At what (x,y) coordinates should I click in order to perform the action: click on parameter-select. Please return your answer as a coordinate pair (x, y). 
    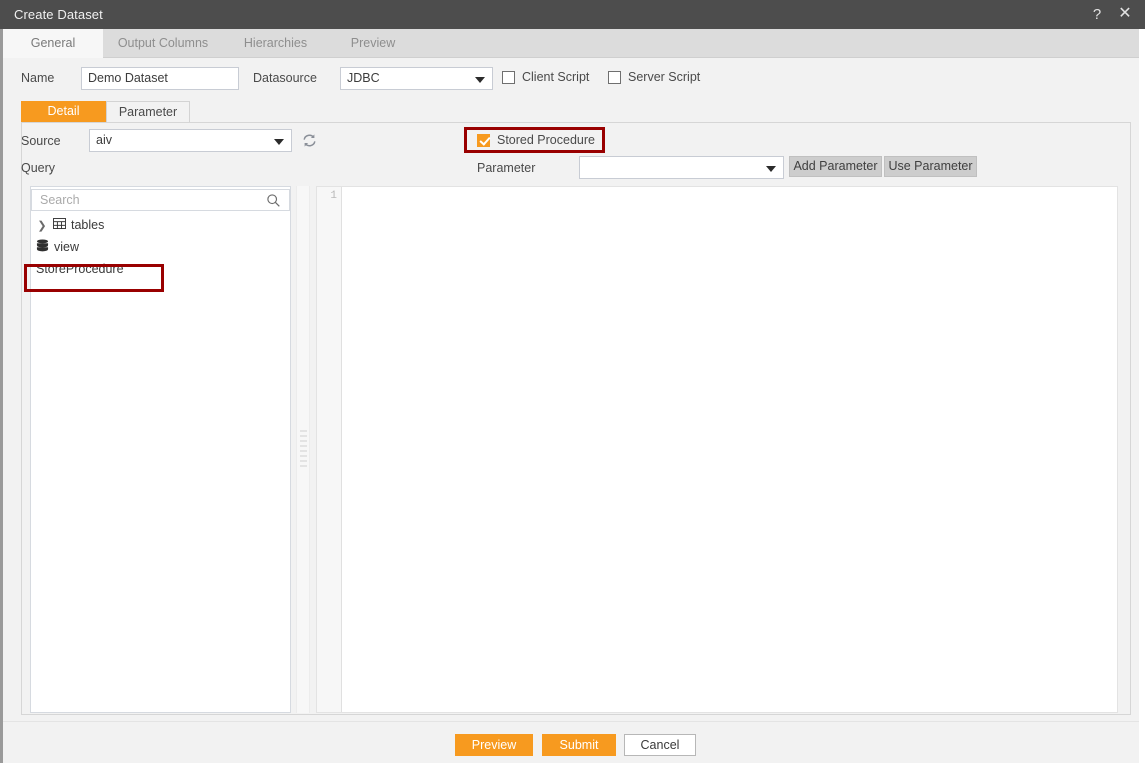
    Looking at the image, I should click on (681, 167).